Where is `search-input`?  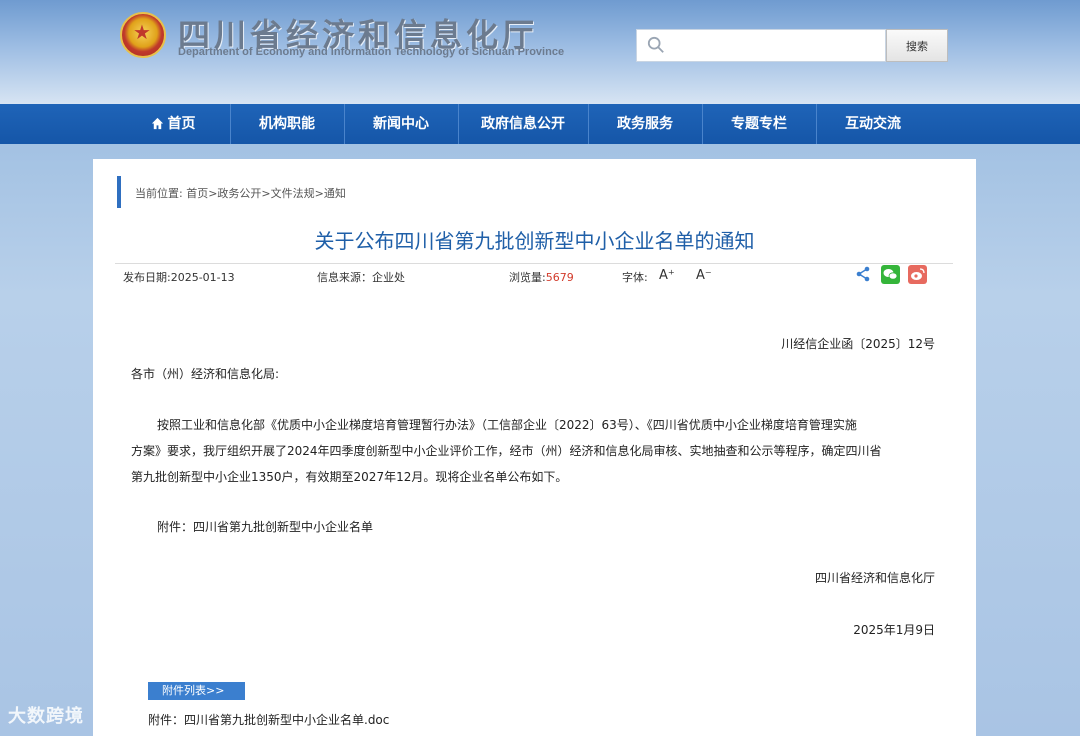
search-input is located at coordinates (775, 46).